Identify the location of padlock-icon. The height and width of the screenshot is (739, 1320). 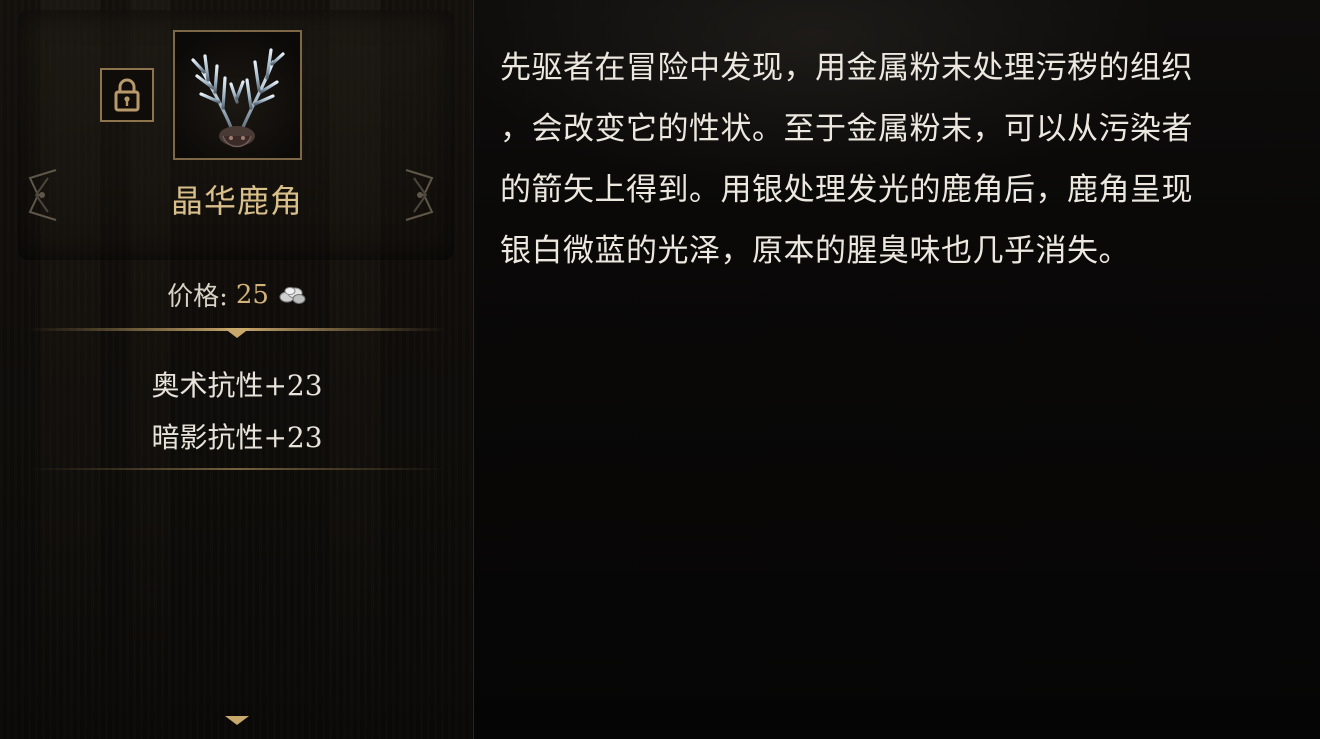
(127, 95).